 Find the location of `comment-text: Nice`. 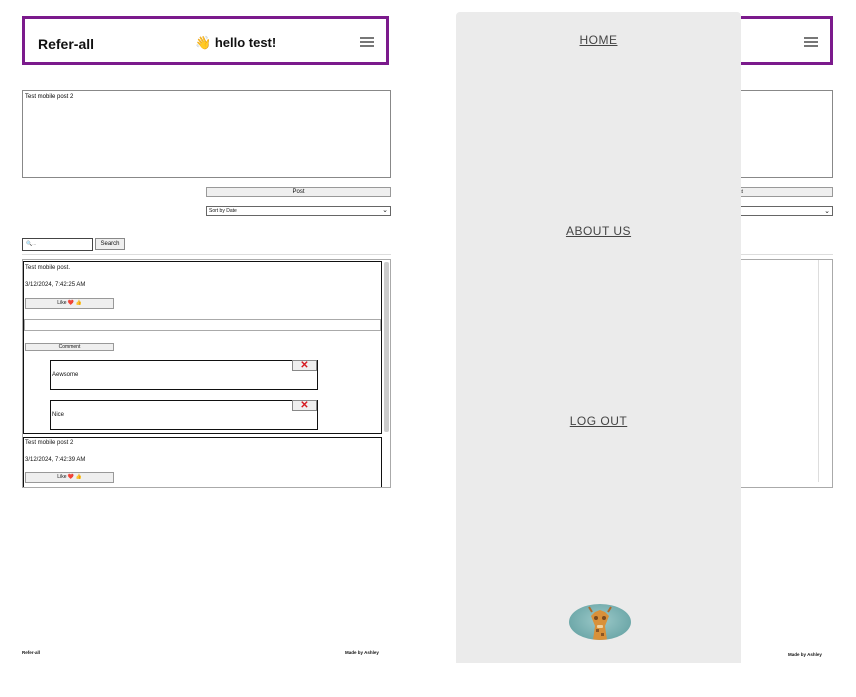

comment-text: Nice is located at coordinates (58, 415).